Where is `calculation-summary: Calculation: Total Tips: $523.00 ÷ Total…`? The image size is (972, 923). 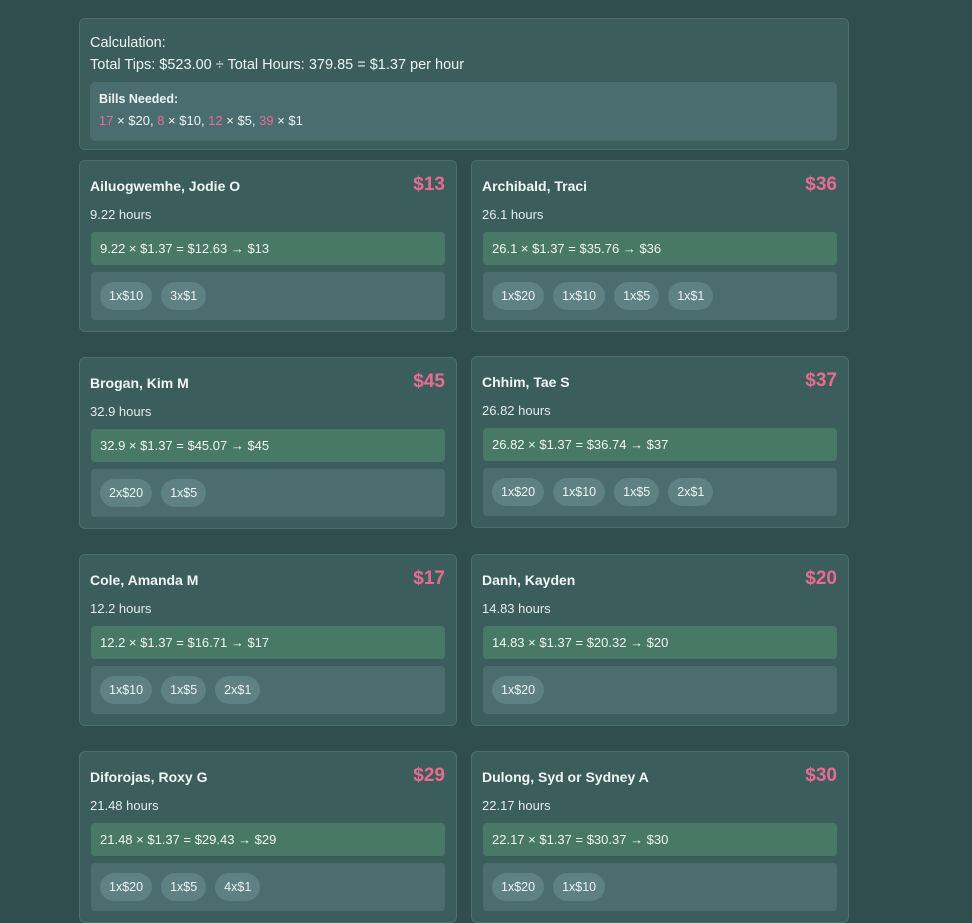
calculation-summary: Calculation: Total Tips: $523.00 ÷ Total… is located at coordinates (464, 84).